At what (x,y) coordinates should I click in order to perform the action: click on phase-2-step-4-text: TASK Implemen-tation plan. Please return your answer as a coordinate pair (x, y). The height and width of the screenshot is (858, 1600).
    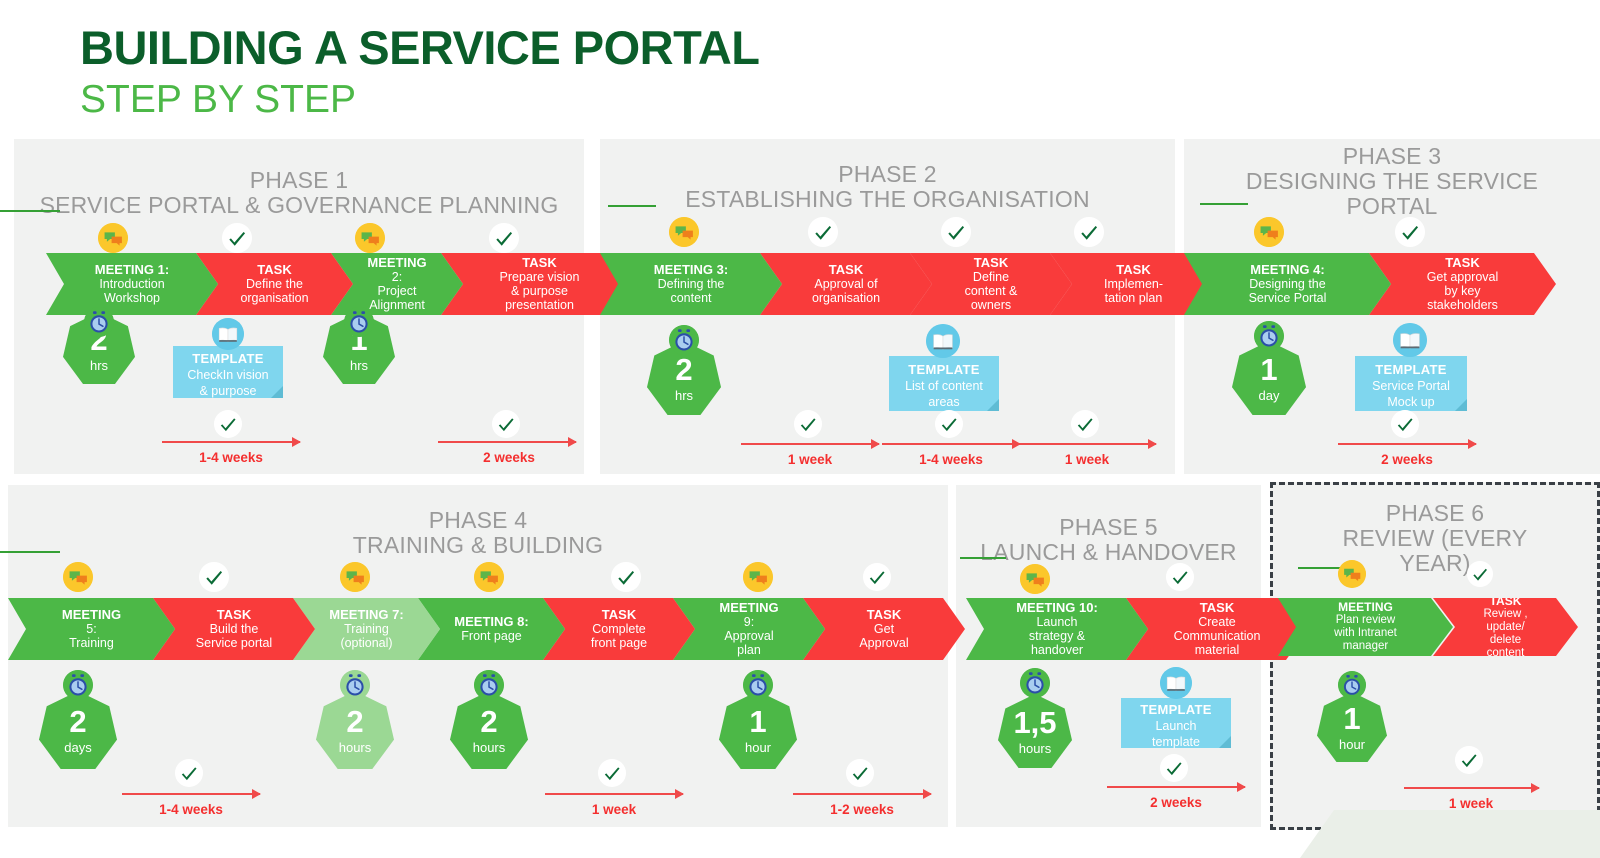
    Looking at the image, I should click on (1133, 283).